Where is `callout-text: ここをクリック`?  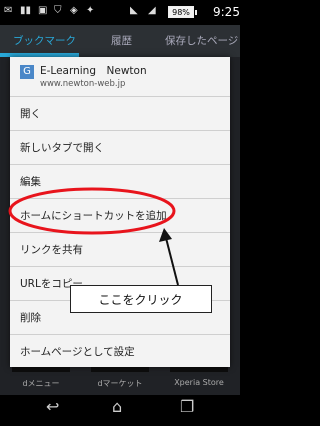 callout-text: ここをクリック is located at coordinates (140, 300).